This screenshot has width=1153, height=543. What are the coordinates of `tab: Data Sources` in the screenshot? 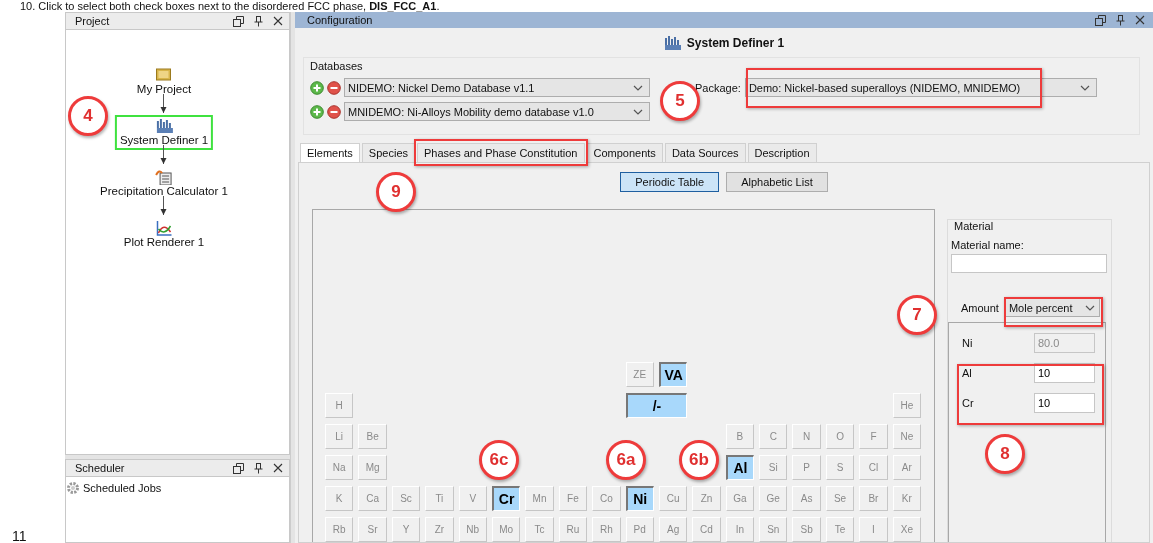 It's located at (705, 152).